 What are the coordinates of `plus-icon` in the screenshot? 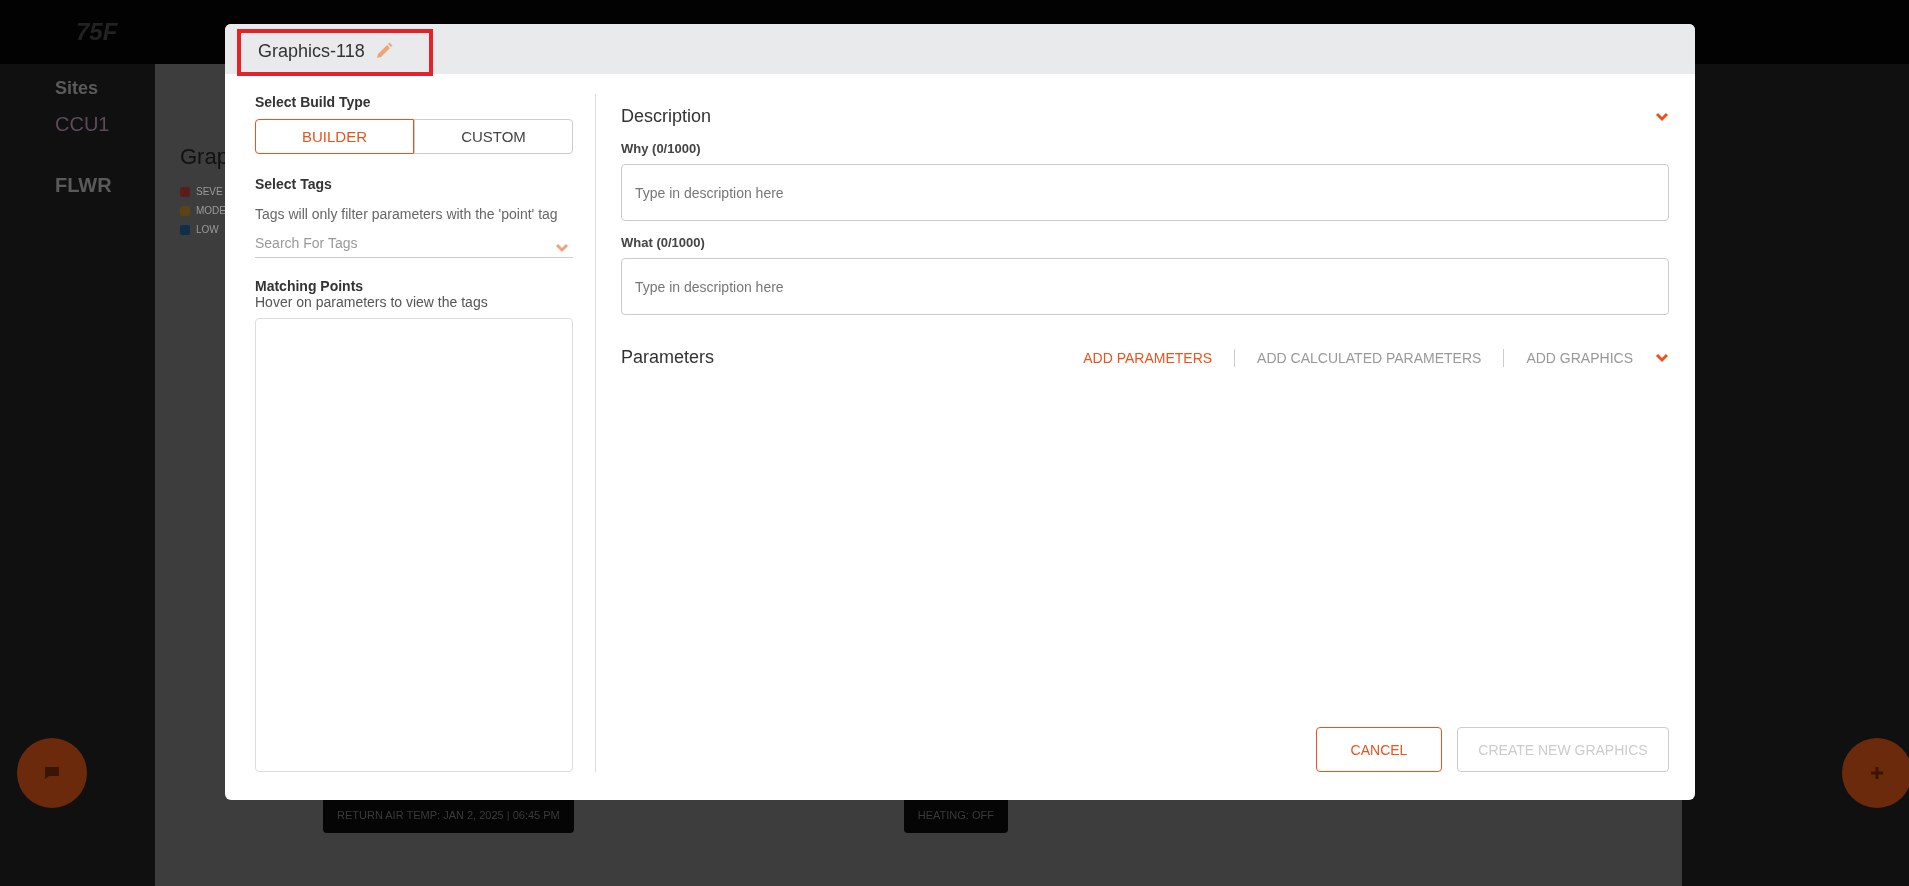 It's located at (1877, 773).